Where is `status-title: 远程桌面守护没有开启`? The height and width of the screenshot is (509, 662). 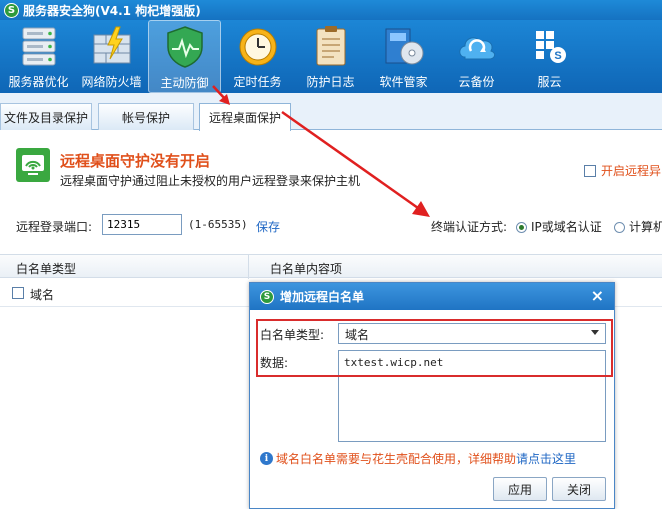 status-title: 远程桌面守护没有开启 is located at coordinates (135, 161).